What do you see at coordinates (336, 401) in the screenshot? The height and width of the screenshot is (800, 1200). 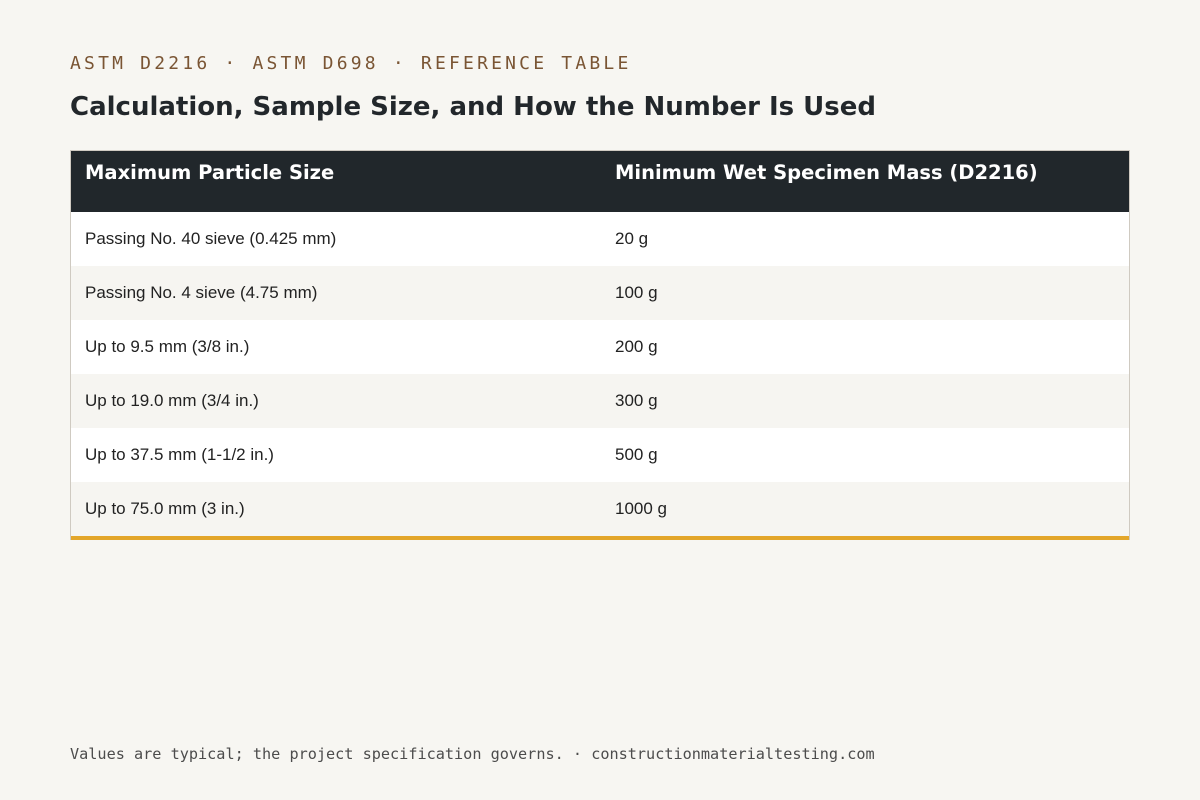 I see `cell-particle-size: Up to 19.0 mm (3/4 in.)` at bounding box center [336, 401].